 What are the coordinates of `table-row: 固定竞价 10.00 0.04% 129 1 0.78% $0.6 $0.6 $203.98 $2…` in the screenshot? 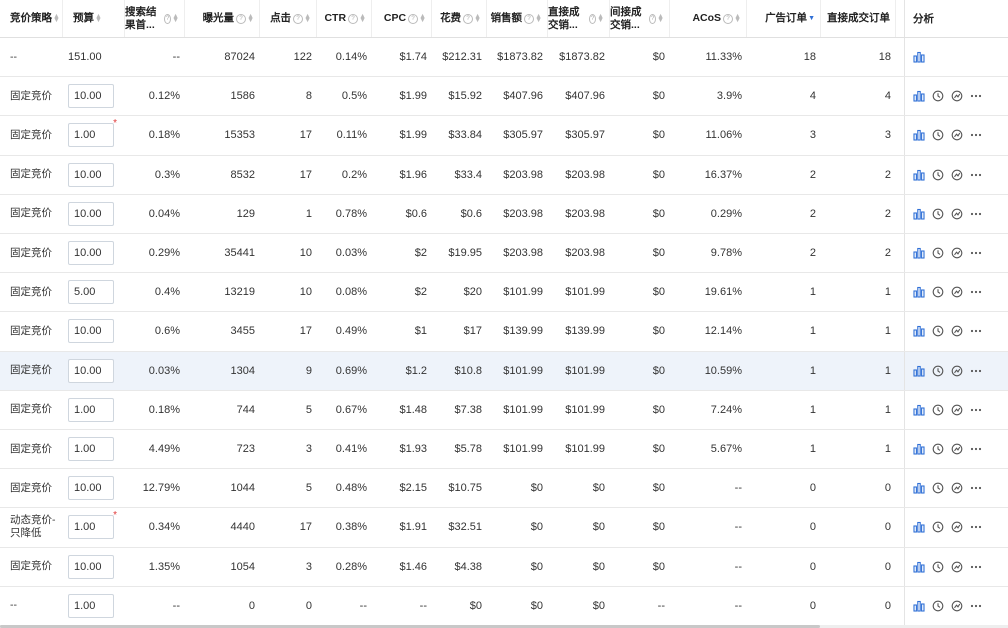 It's located at (504, 214).